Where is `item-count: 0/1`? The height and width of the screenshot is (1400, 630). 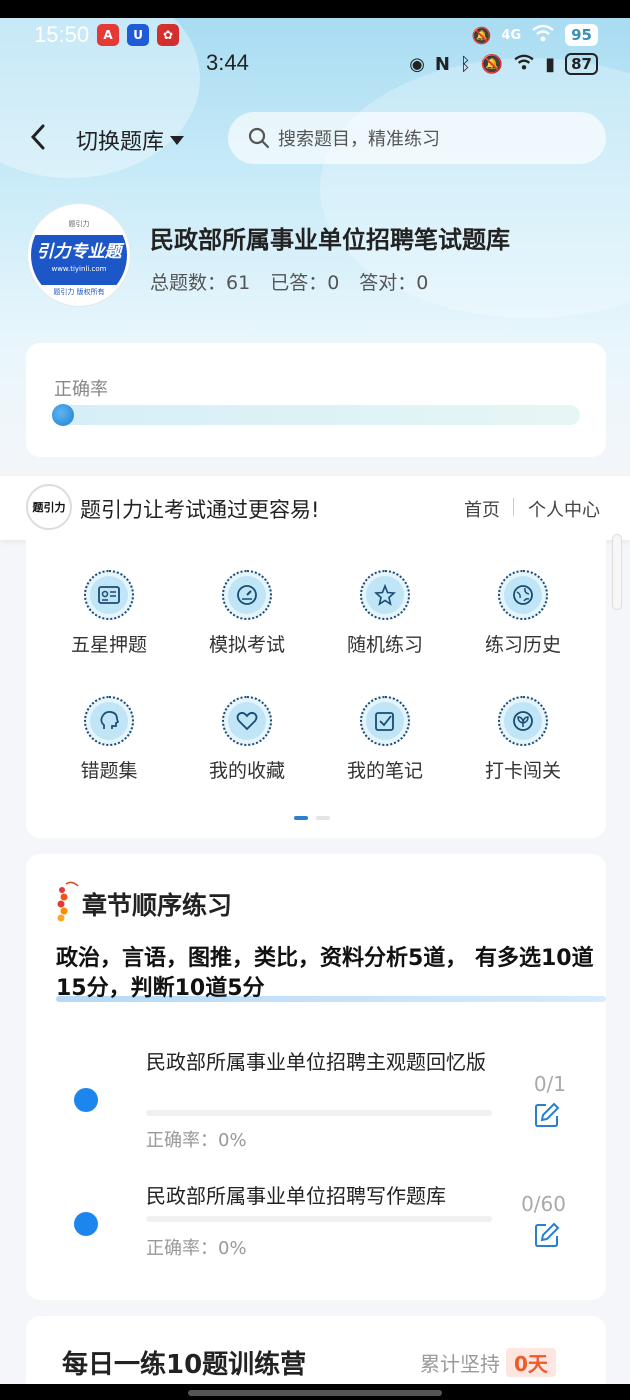 item-count: 0/1 is located at coordinates (549, 1084).